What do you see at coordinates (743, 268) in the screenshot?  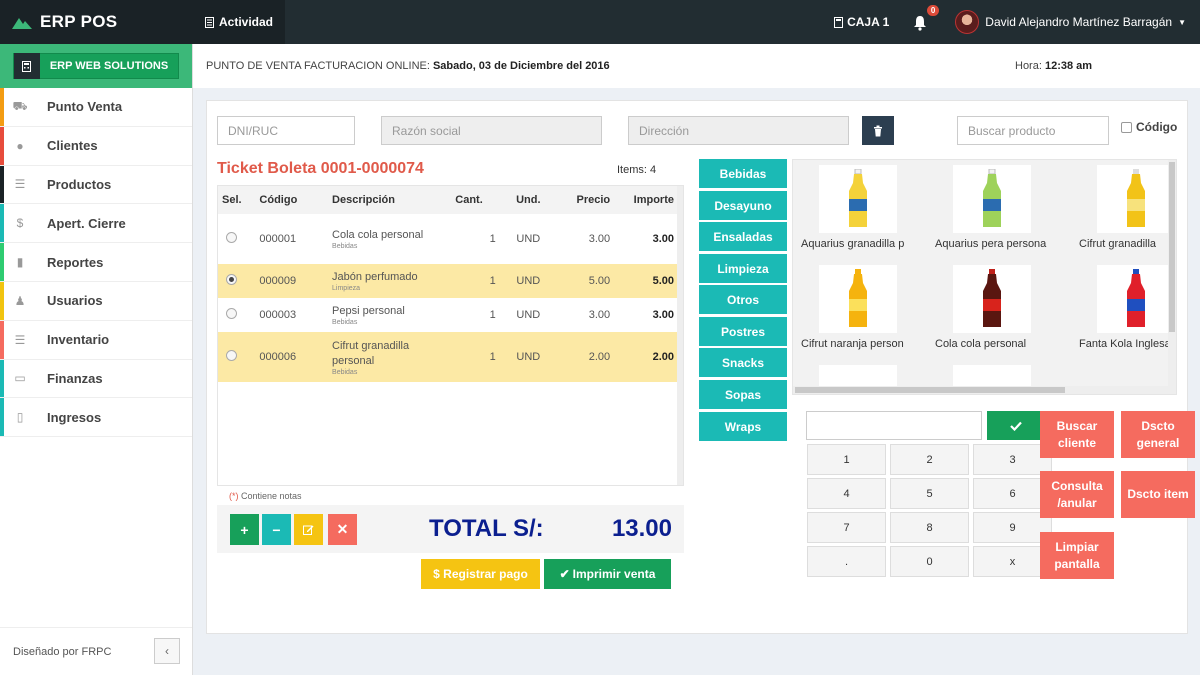 I see `category-limpieza: Limpieza` at bounding box center [743, 268].